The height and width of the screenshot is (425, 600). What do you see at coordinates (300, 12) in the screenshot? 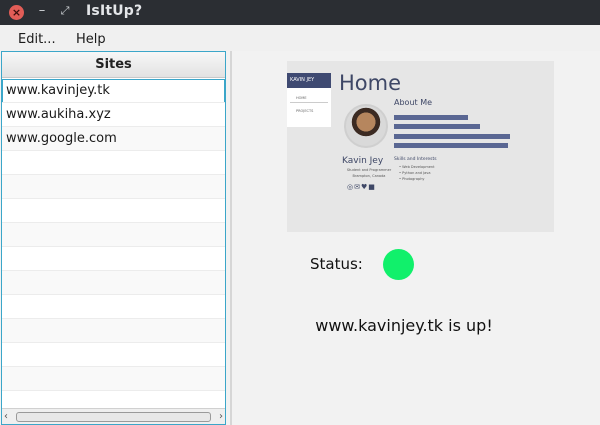
I see `title-bar: × – ⤢ IsItUp?` at bounding box center [300, 12].